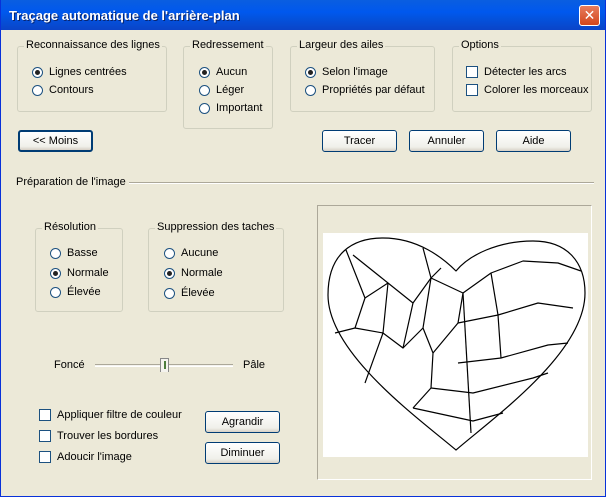 Image resolution: width=606 pixels, height=497 pixels. What do you see at coordinates (82, 253) in the screenshot?
I see `radio-label: Basse` at bounding box center [82, 253].